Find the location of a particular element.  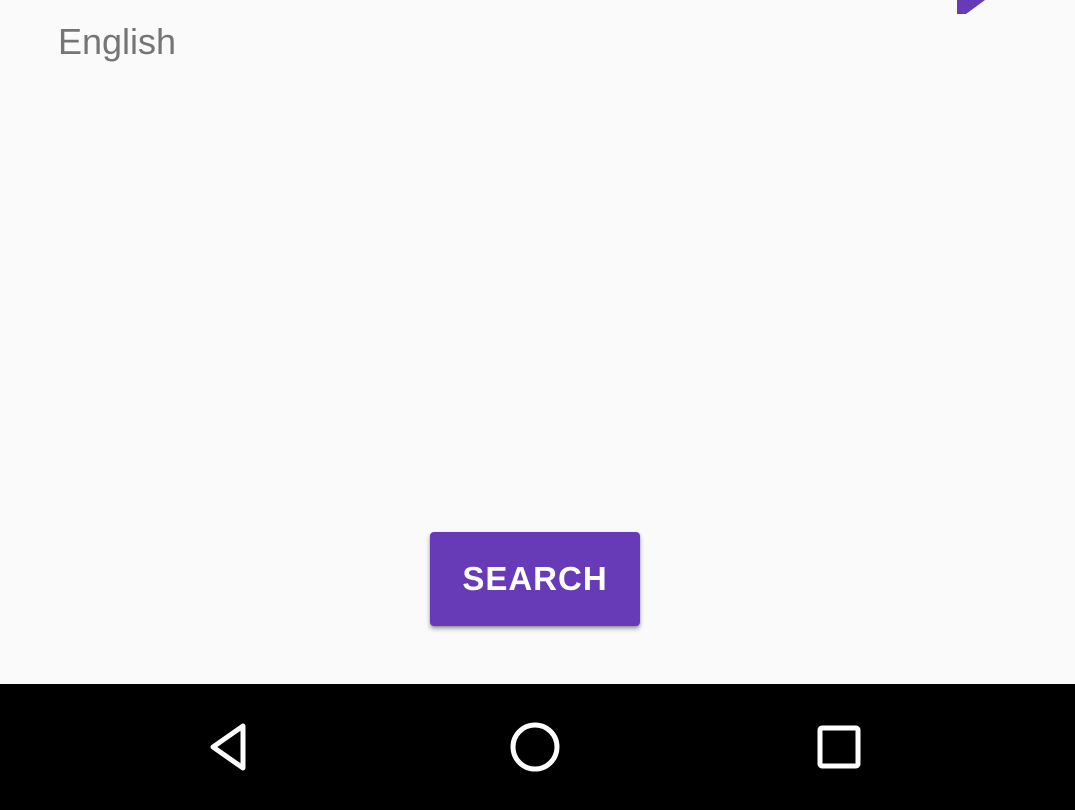

home-circle-icon is located at coordinates (535, 747).